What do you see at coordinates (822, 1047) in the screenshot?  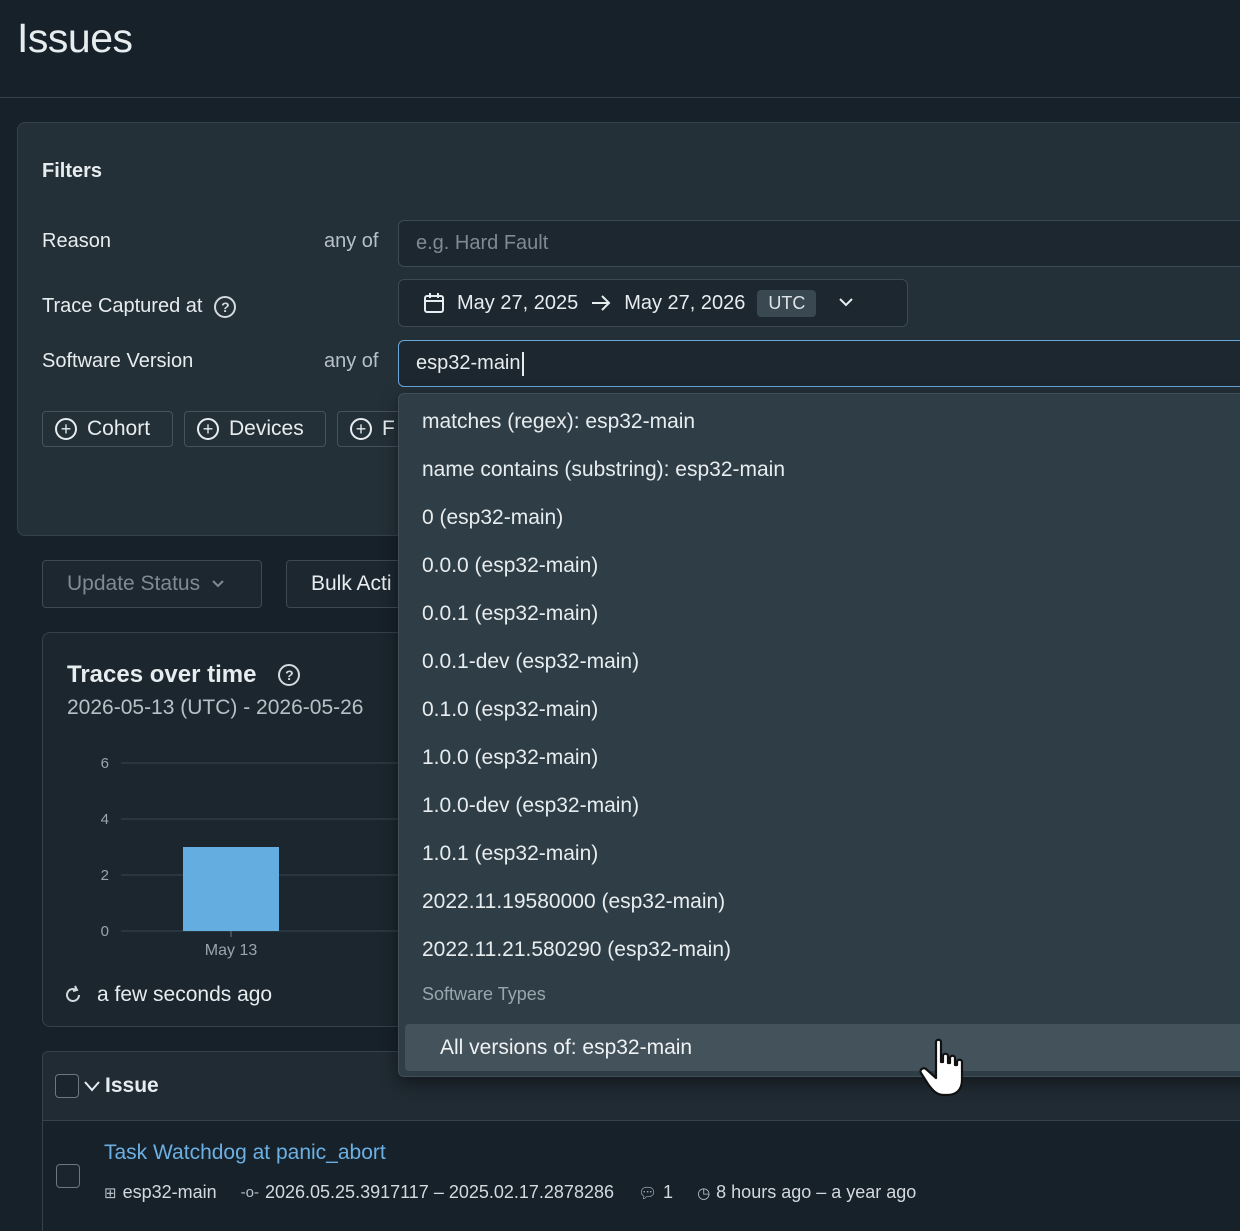 I see `dropdown-option-all-versions: All versions of: esp32-main` at bounding box center [822, 1047].